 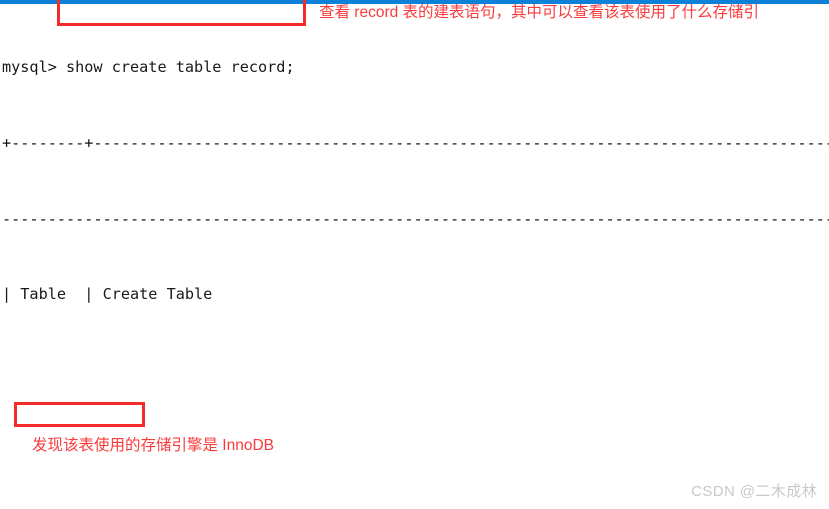 What do you see at coordinates (107, 294) in the screenshot?
I see `terminal-line-column-headers: | Table | Create Table` at bounding box center [107, 294].